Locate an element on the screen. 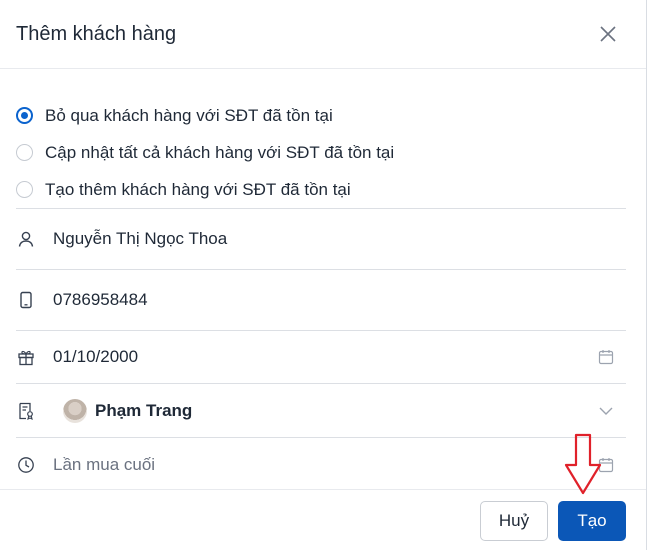  gift-icon is located at coordinates (26, 357).